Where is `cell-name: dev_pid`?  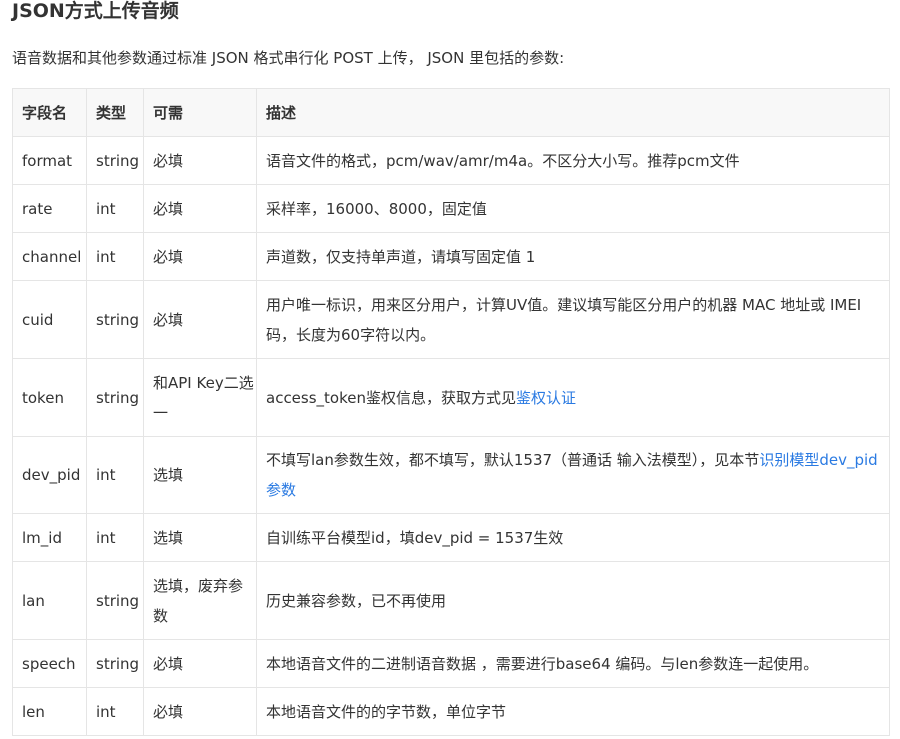 cell-name: dev_pid is located at coordinates (49, 475).